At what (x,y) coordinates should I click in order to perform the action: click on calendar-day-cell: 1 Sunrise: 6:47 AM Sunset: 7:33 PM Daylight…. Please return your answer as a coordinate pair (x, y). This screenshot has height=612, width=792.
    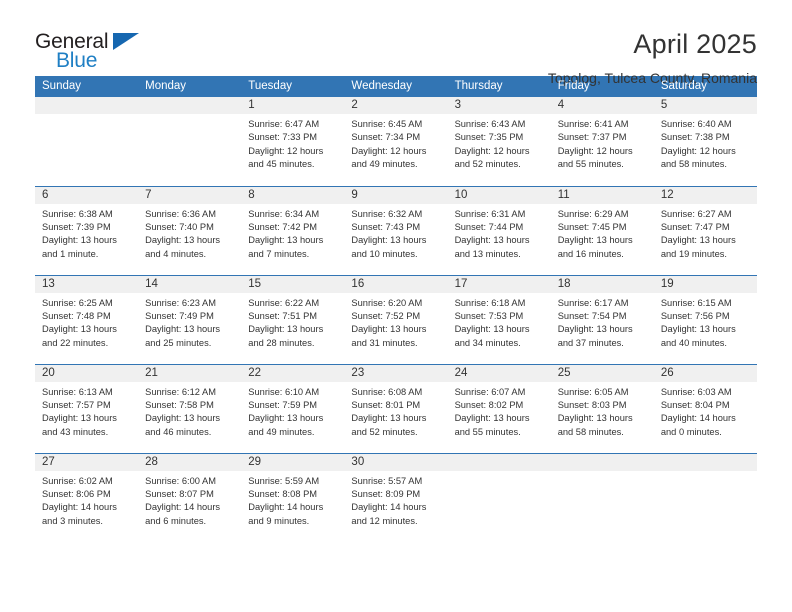
    Looking at the image, I should click on (293, 141).